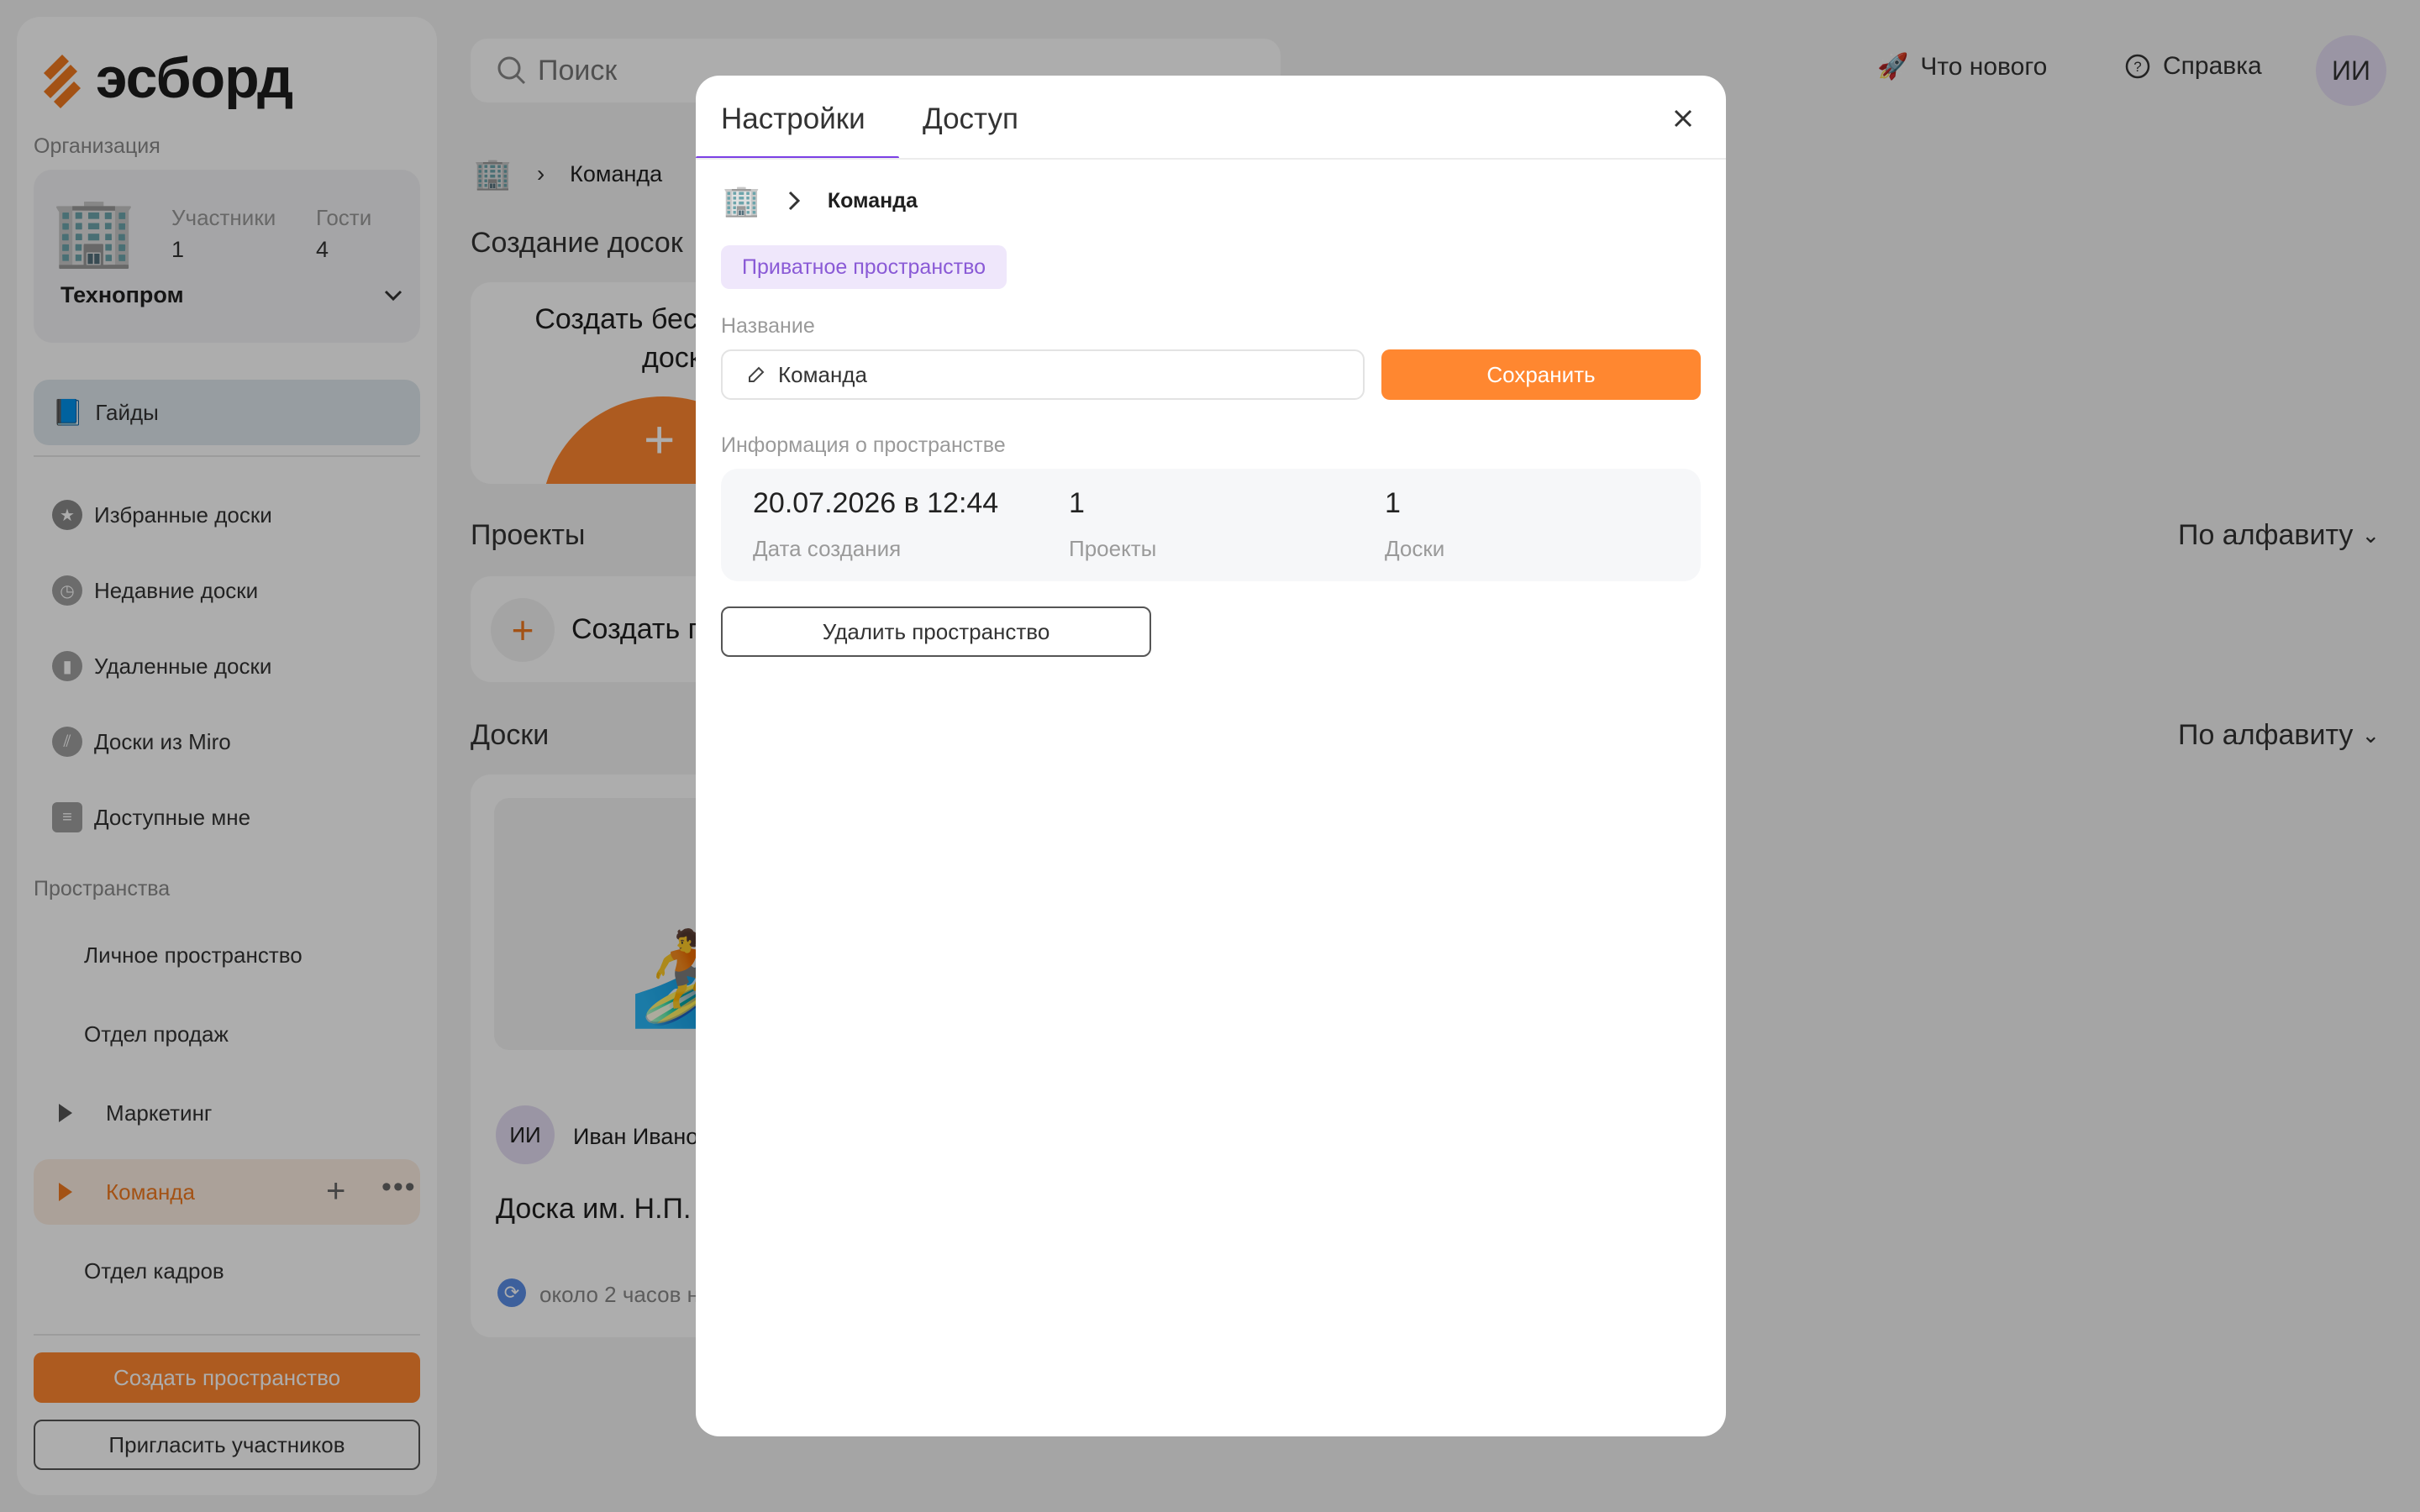 This screenshot has width=2420, height=1512. I want to click on boards-count-label: Доски, so click(1415, 548).